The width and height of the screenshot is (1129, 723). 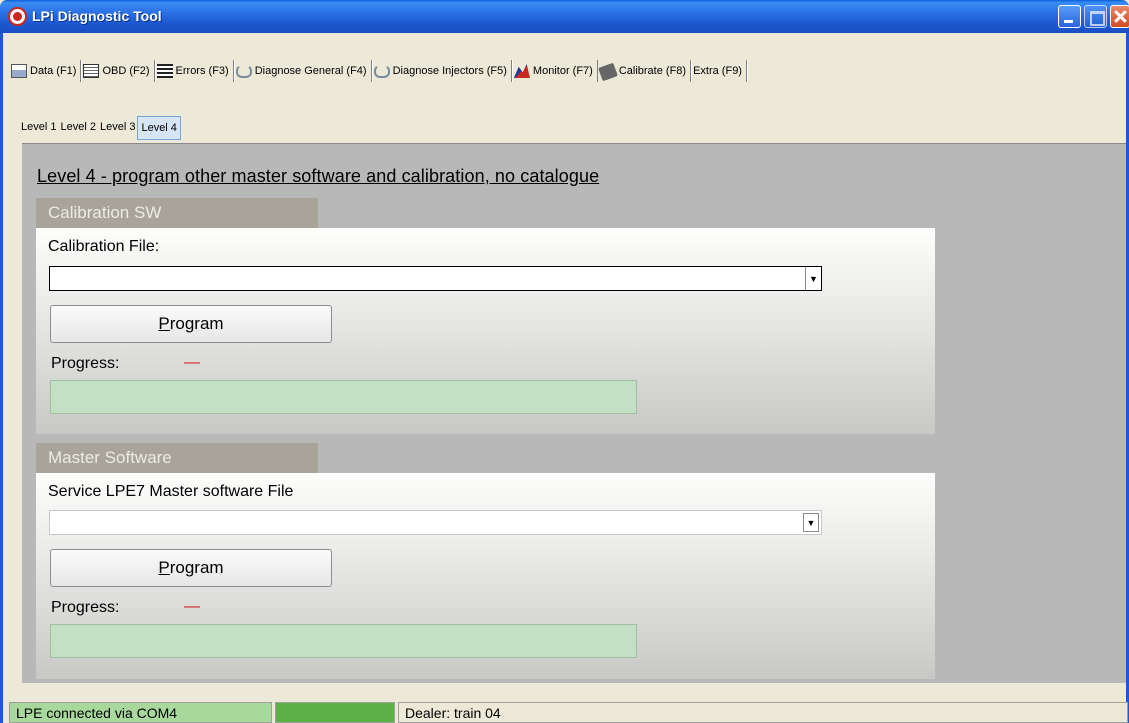 I want to click on tab-label: Errors (F3), so click(x=202, y=71).